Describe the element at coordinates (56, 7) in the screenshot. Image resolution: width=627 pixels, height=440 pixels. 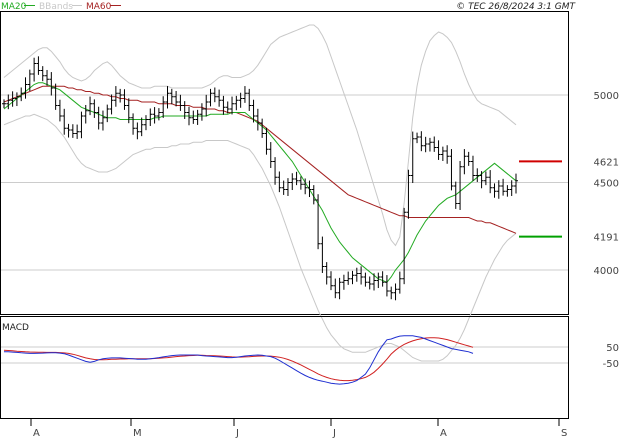
I see `legend-bbands-label: BBands` at that location.